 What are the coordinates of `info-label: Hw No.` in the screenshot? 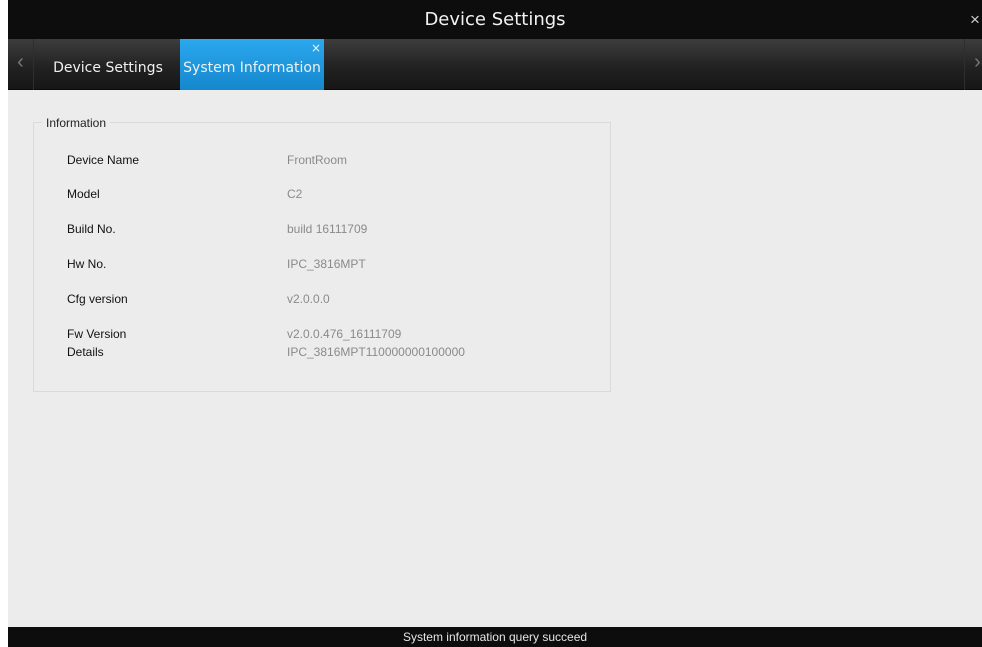 It's located at (87, 264).